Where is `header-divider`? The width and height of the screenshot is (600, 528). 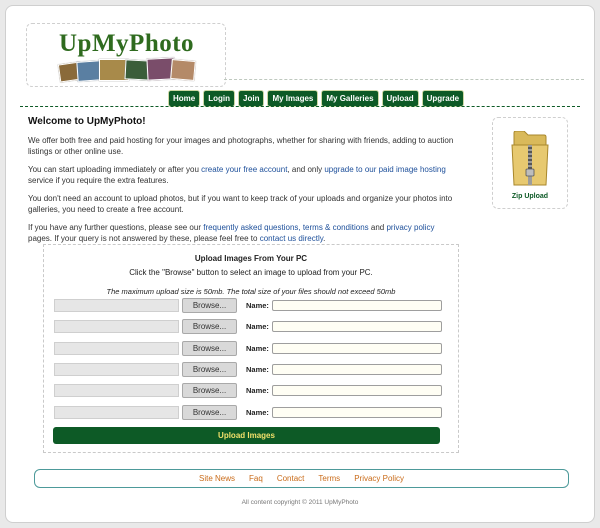
header-divider is located at coordinates (404, 79).